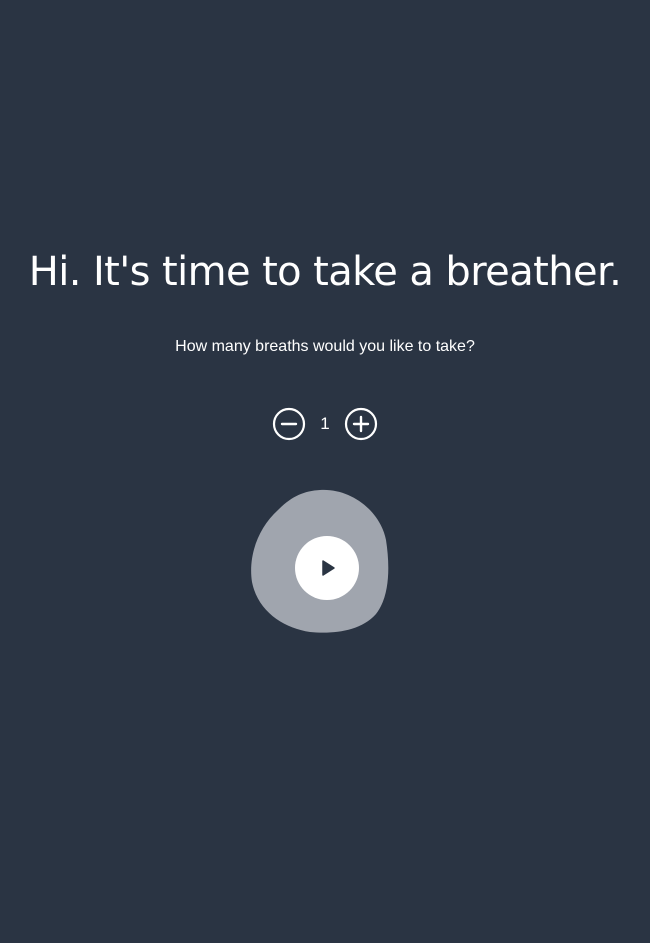  I want to click on play-icon, so click(328, 568).